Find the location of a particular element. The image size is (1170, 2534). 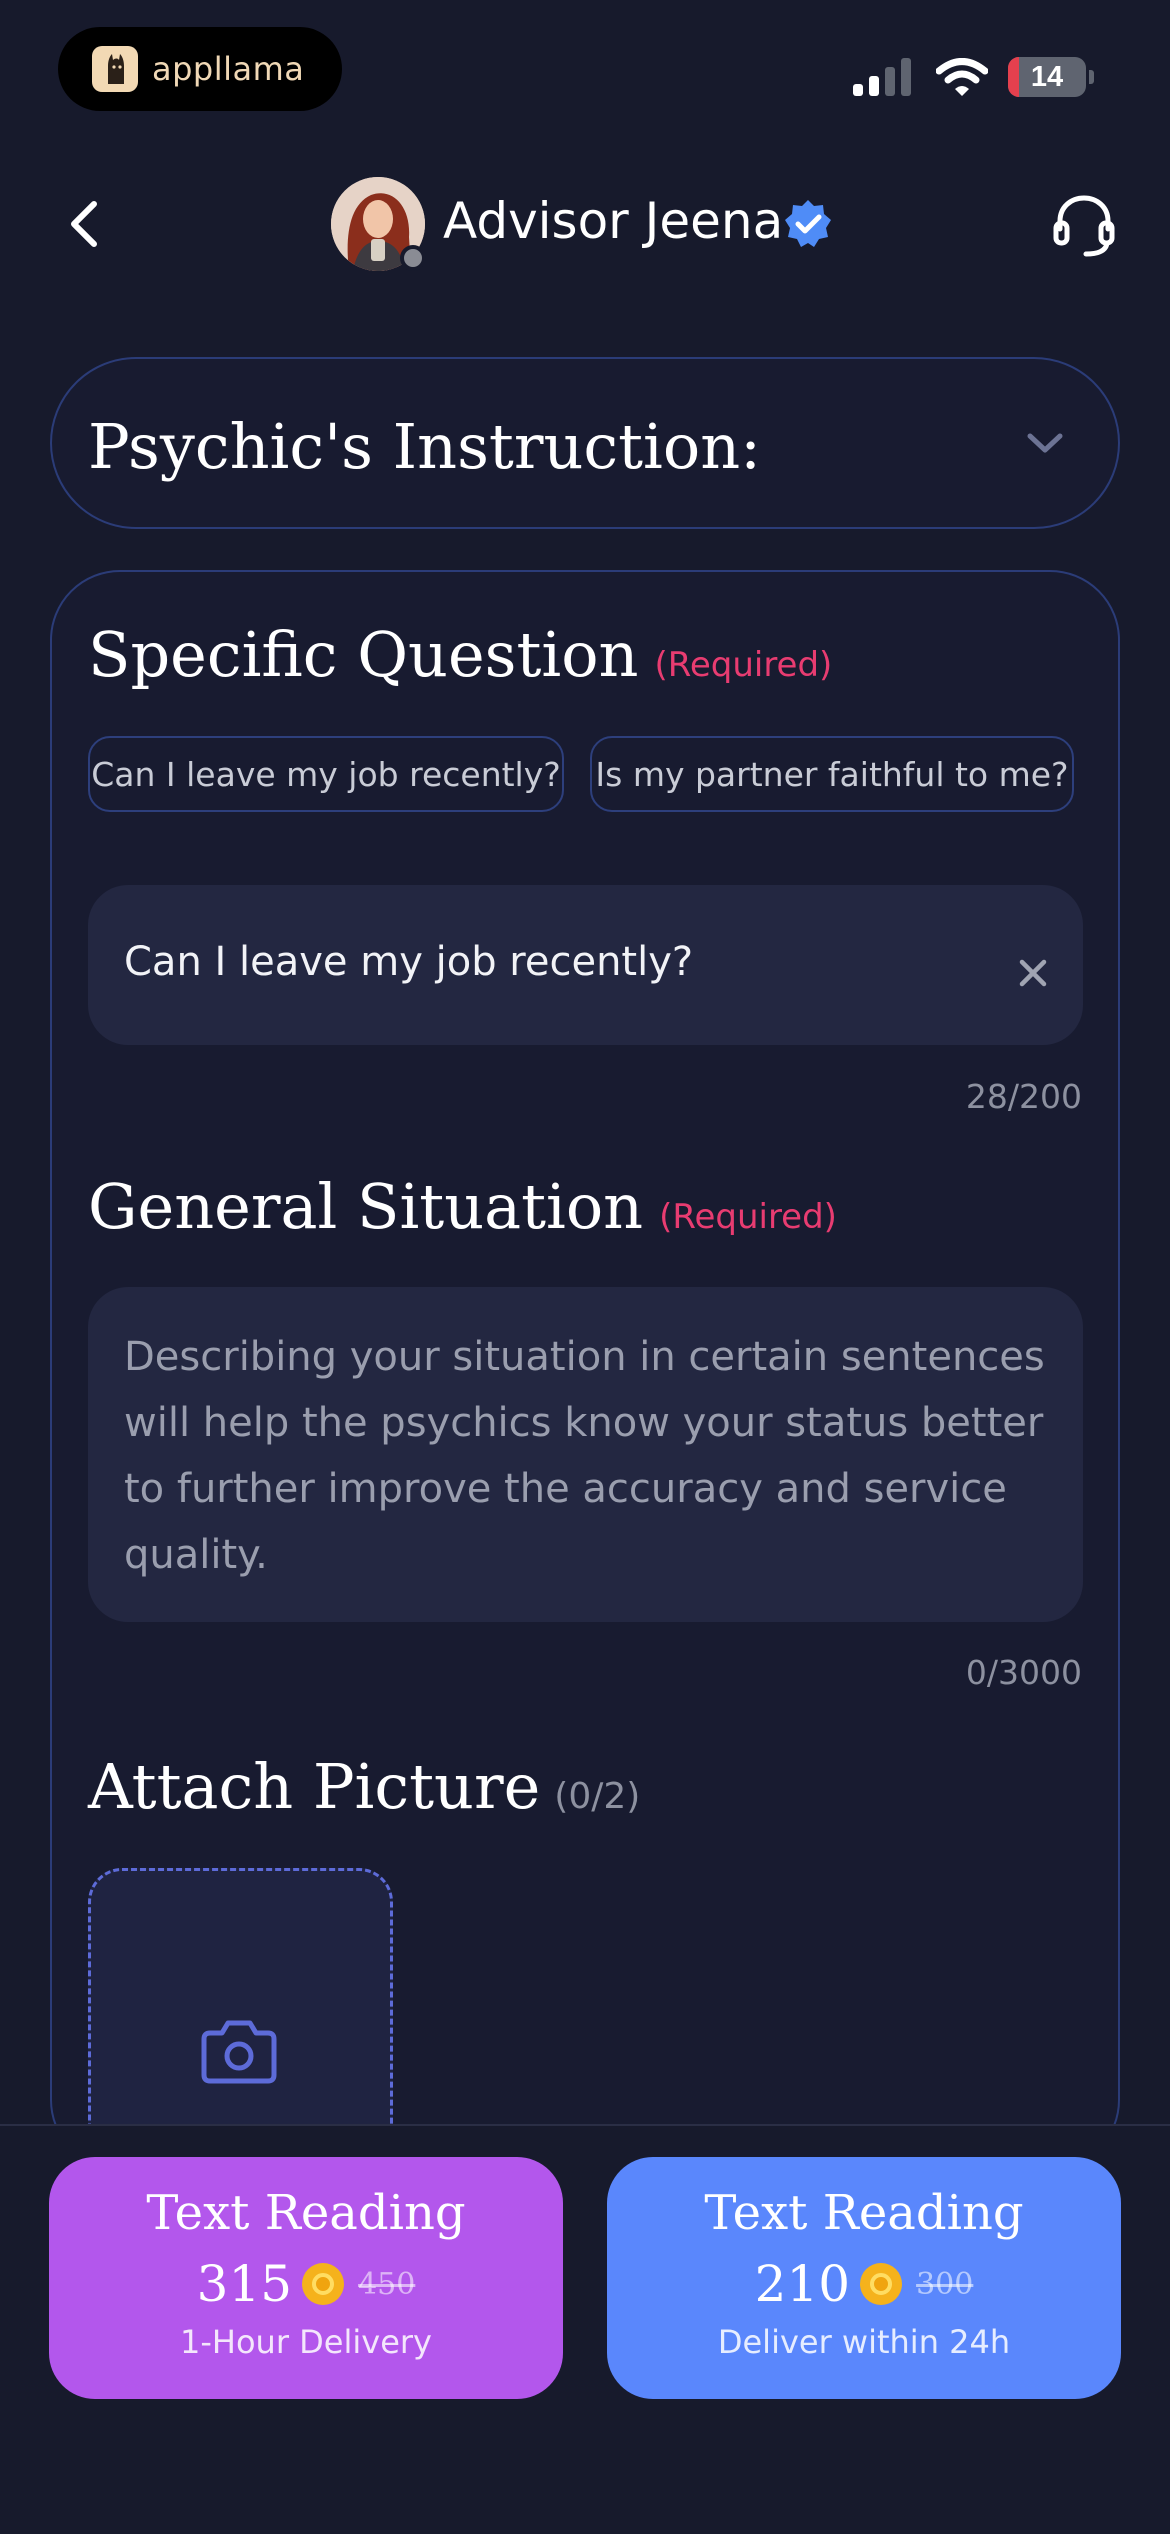

delivery-time: 1-Hour Delivery is located at coordinates (306, 2342).